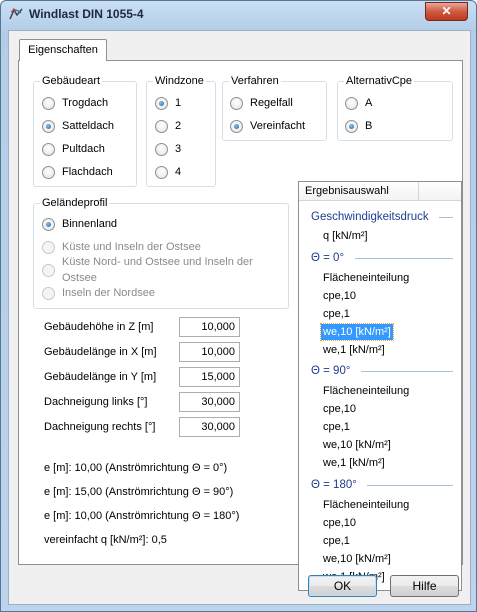 This screenshot has width=477, height=612. I want to click on radio-windzone-4: 4, so click(168, 172).